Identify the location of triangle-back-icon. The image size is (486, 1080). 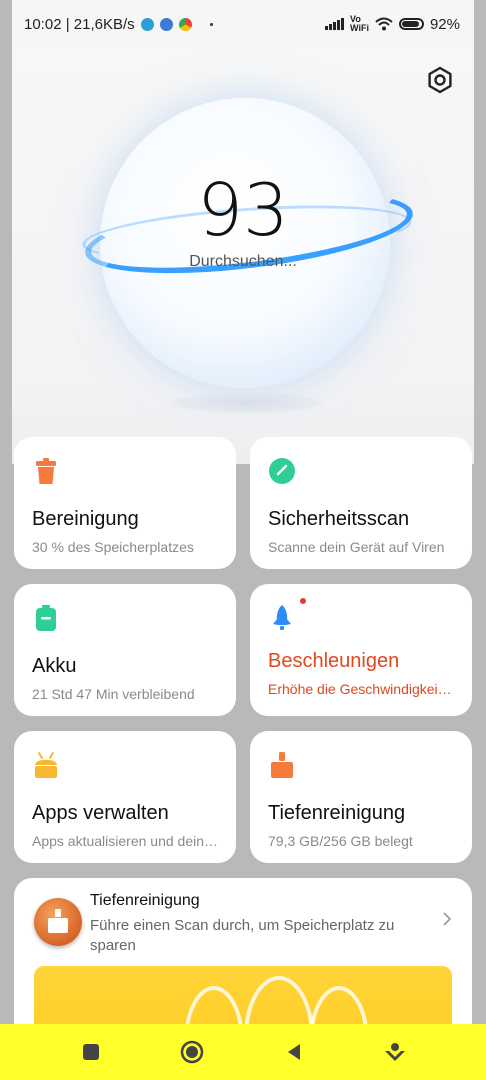
(293, 1052).